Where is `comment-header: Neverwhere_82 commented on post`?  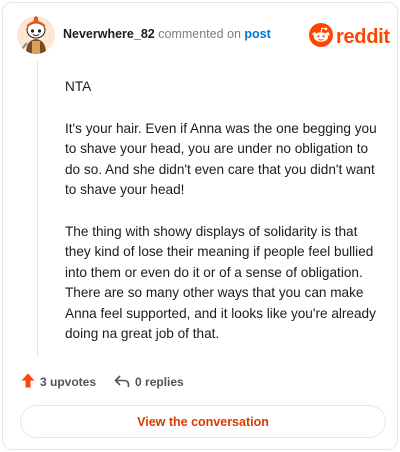
comment-header: Neverwhere_82 commented on post is located at coordinates (167, 34).